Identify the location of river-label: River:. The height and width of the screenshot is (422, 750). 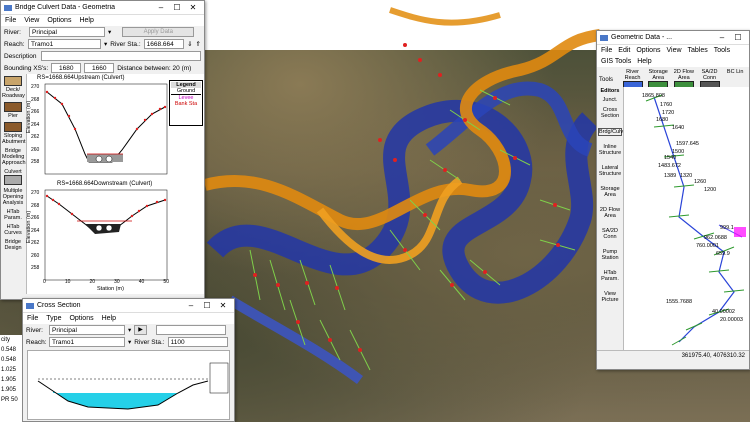
(12, 32).